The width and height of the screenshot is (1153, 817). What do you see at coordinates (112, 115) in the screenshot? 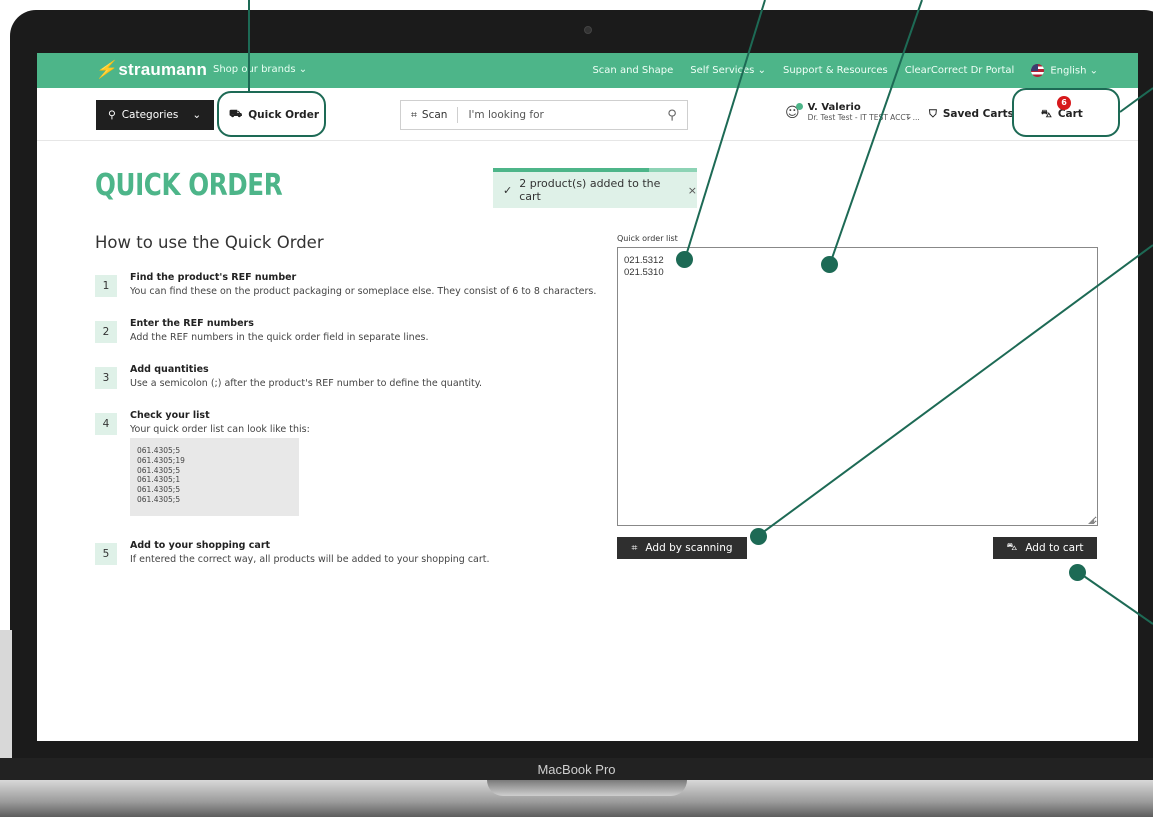
I see `categories-icon: ⚲` at bounding box center [112, 115].